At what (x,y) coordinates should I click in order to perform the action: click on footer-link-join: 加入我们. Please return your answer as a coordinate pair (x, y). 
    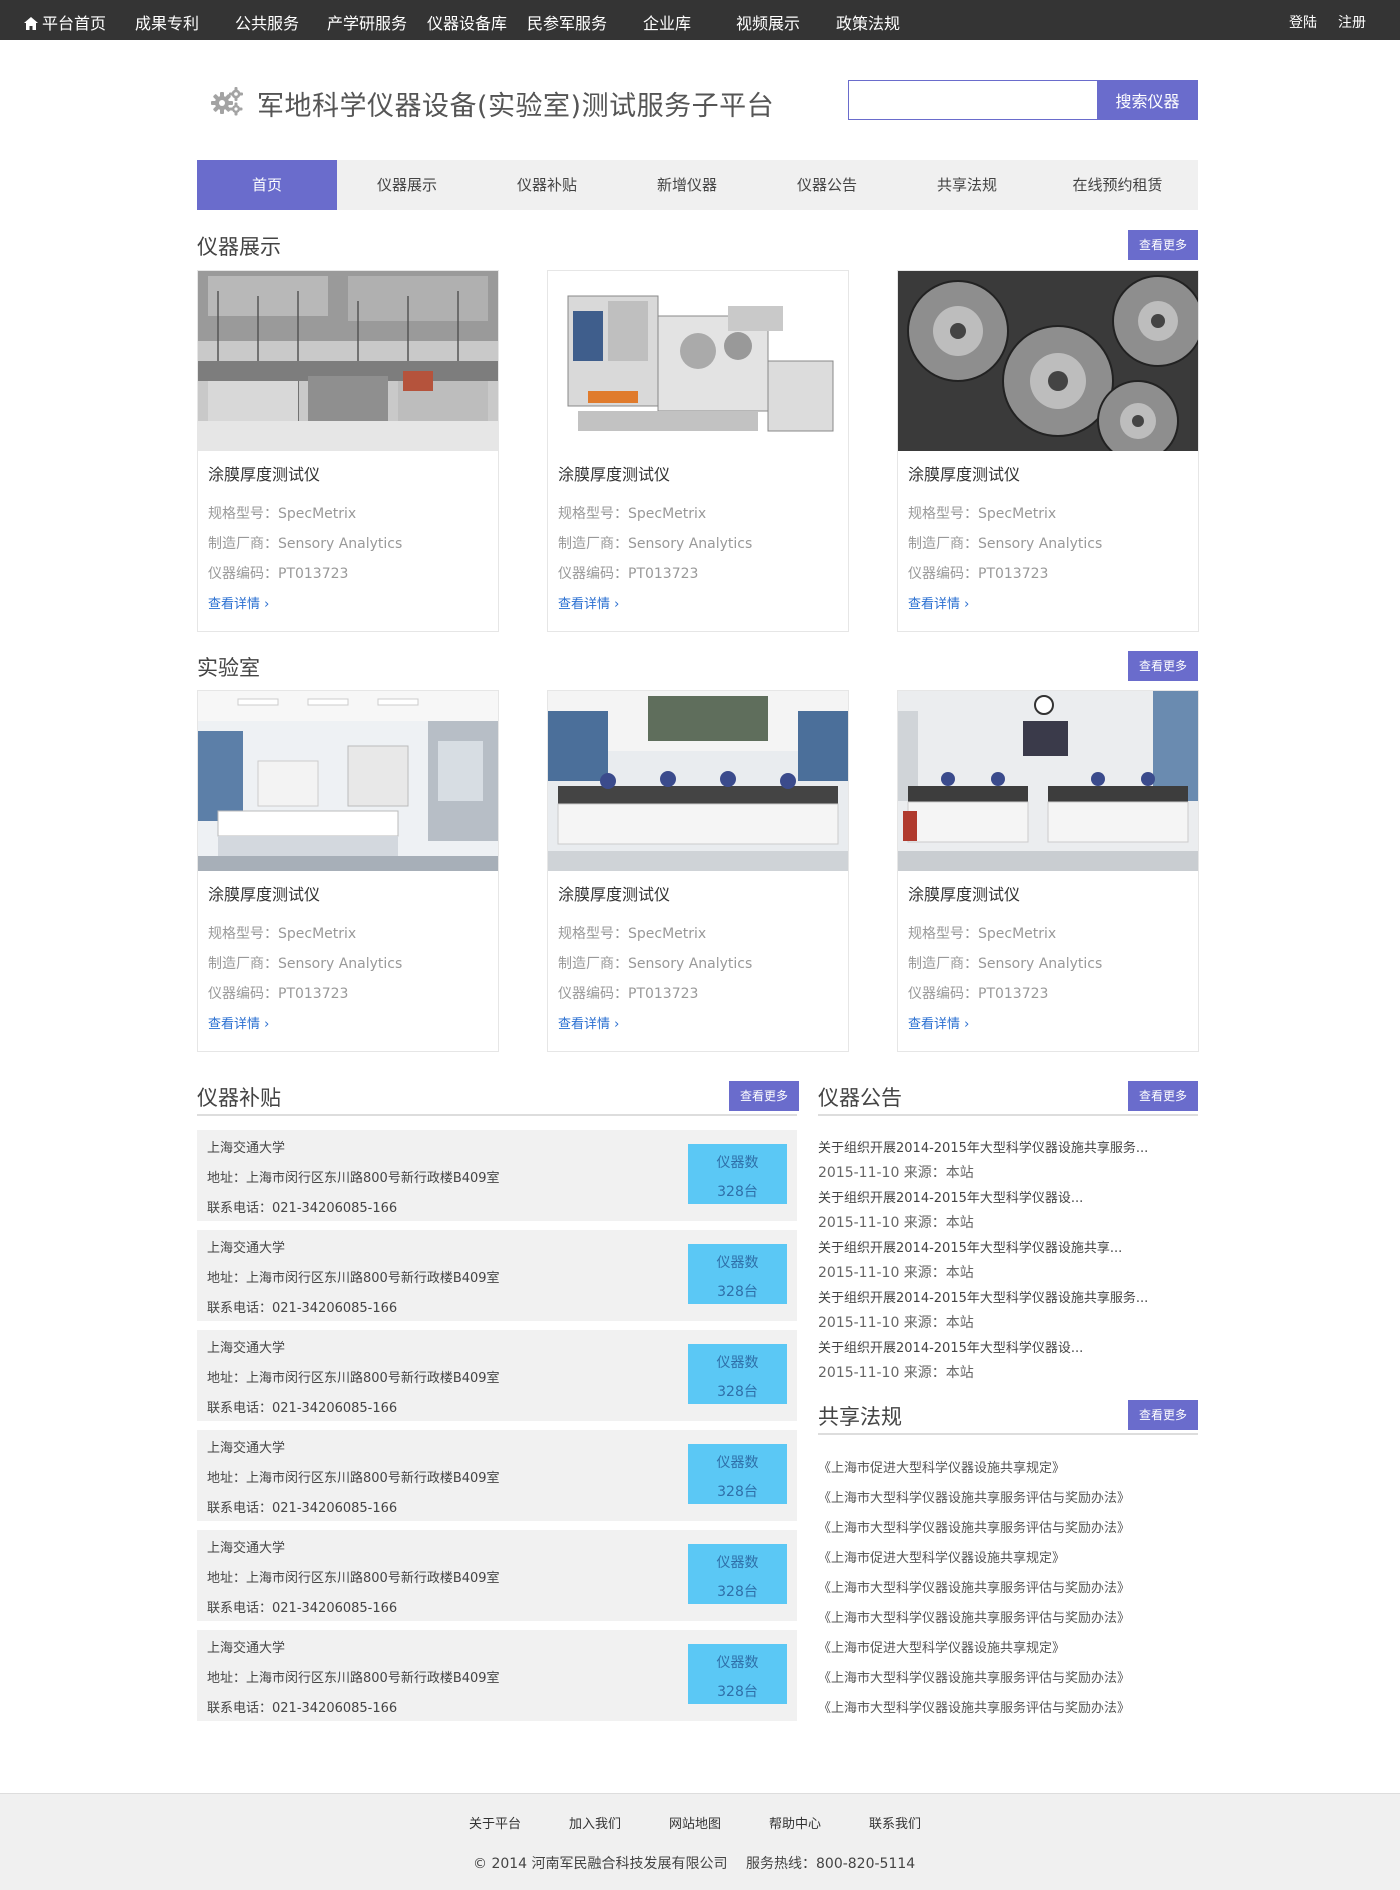
    Looking at the image, I should click on (595, 1822).